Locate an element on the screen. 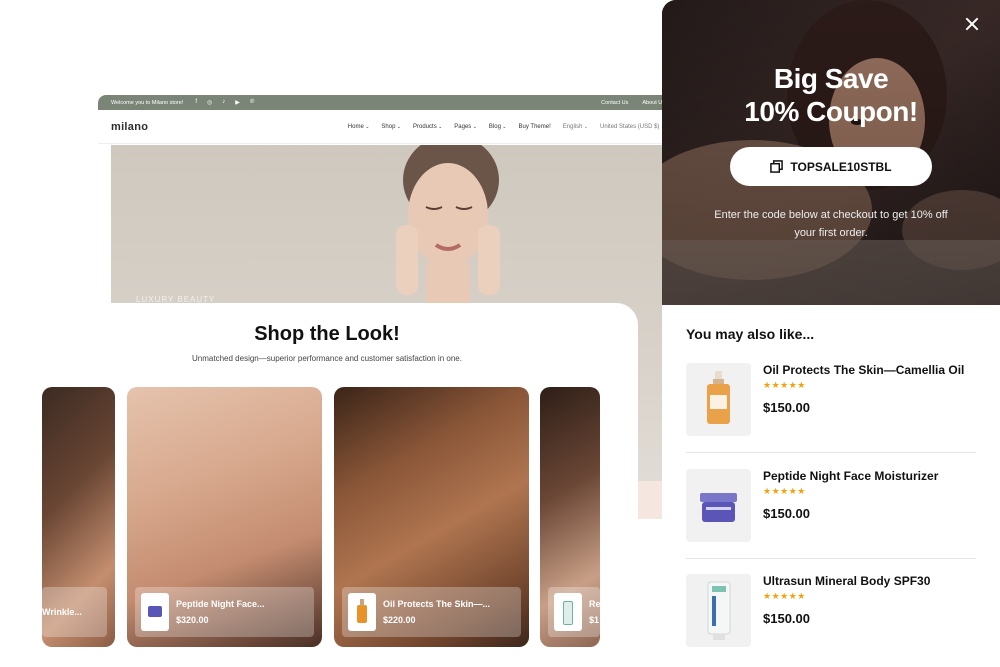 The image size is (1000, 667). product-name: Oil Protects The Skin—Camellia Oil is located at coordinates (863, 370).